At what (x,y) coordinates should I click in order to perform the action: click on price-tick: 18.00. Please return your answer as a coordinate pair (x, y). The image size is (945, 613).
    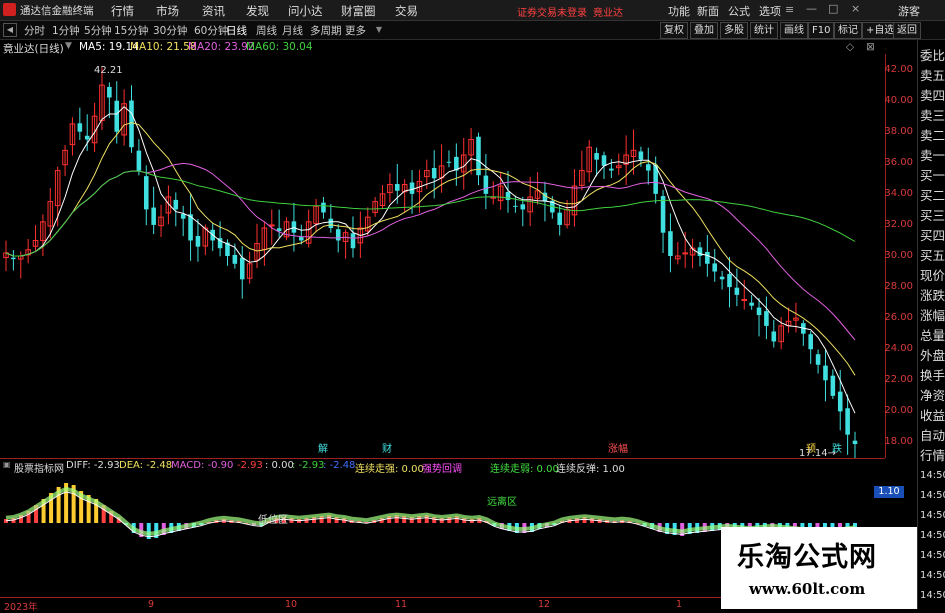
    Looking at the image, I should click on (898, 442).